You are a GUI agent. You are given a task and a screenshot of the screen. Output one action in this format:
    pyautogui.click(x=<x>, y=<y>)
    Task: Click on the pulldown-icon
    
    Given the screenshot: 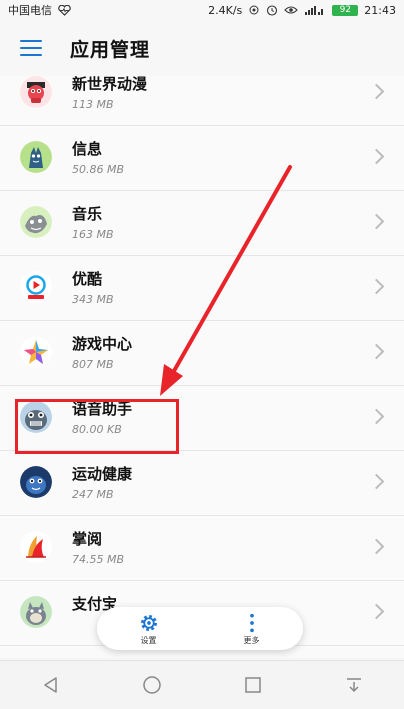 What is the action you would take?
    pyautogui.click(x=353, y=685)
    